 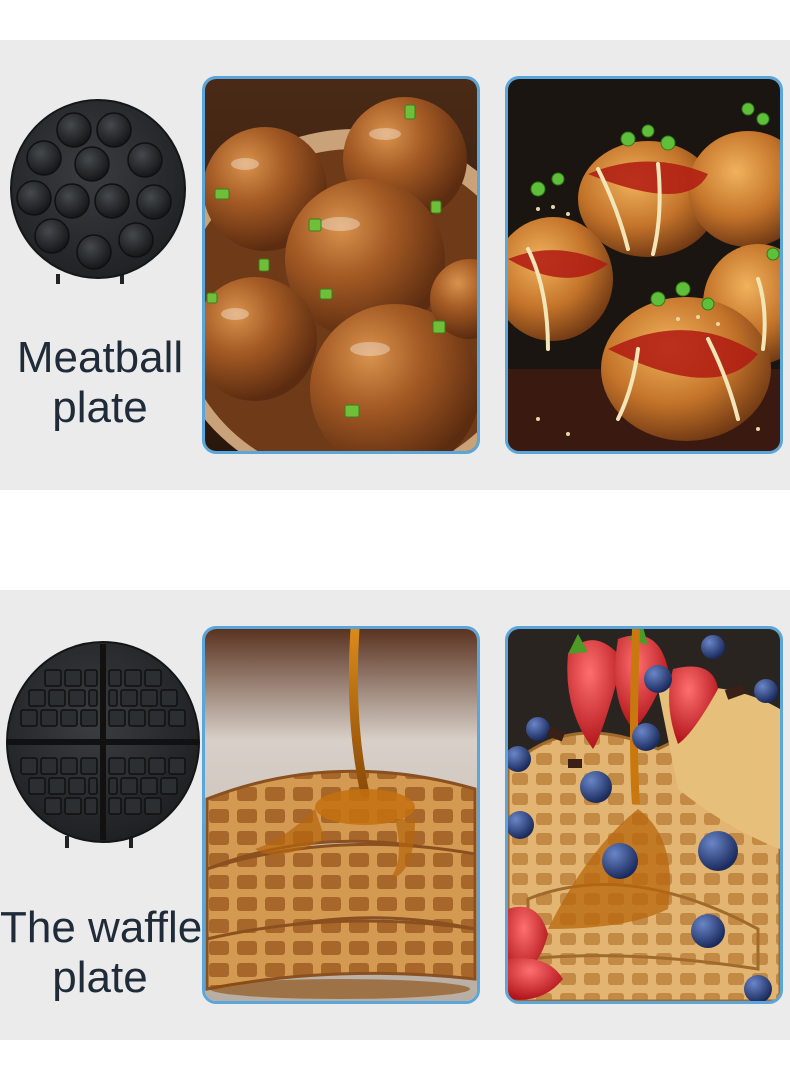 I want to click on takoyaki-photo, so click(x=644, y=265).